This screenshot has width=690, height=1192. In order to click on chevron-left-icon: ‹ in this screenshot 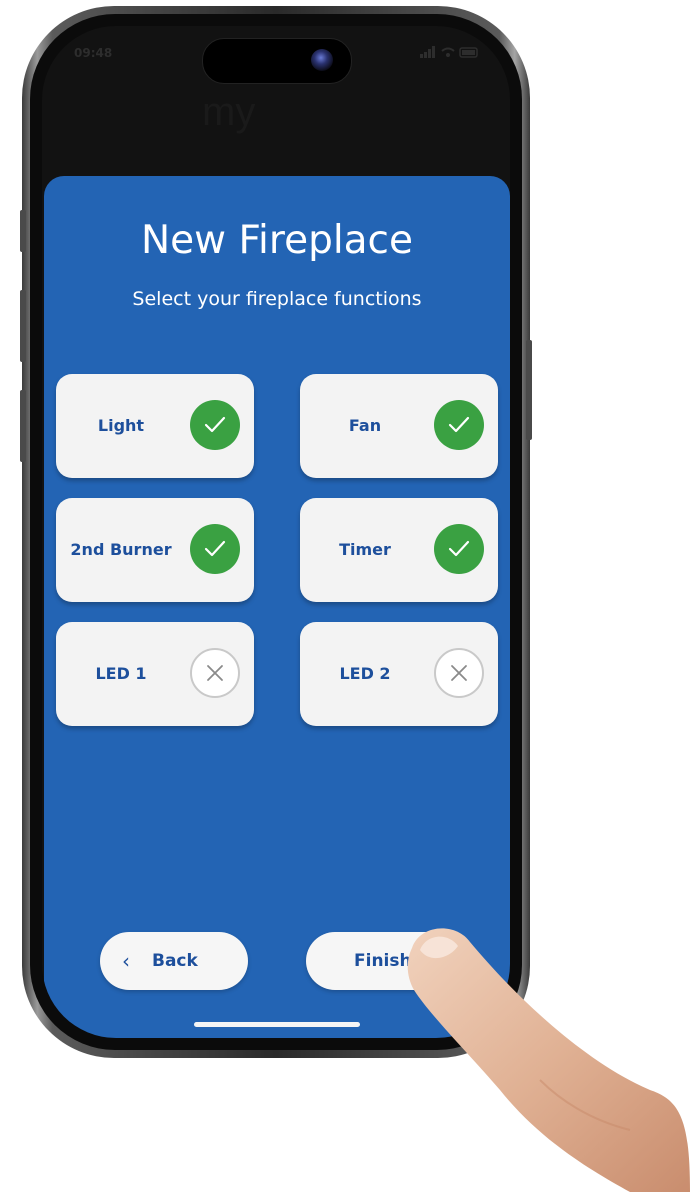, I will do `click(126, 961)`.